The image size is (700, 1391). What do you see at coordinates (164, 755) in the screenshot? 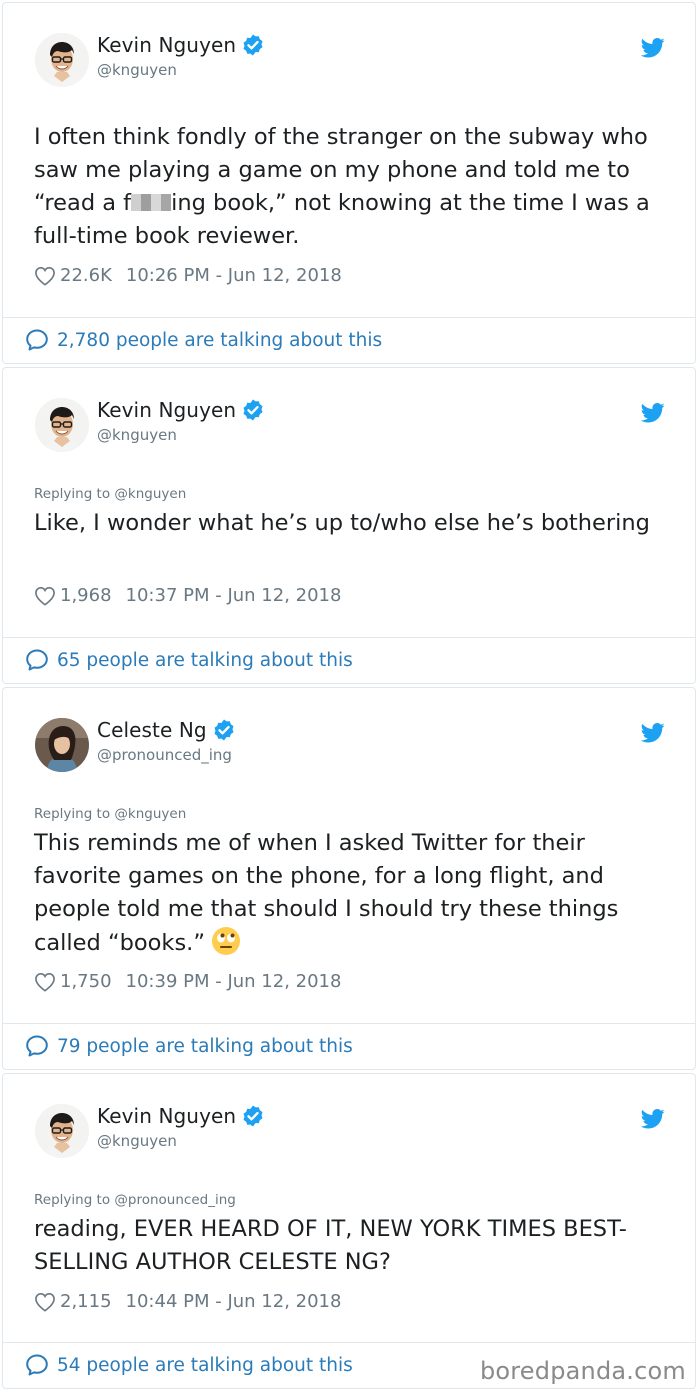
I see `author-handle: @pronounced_ing` at bounding box center [164, 755].